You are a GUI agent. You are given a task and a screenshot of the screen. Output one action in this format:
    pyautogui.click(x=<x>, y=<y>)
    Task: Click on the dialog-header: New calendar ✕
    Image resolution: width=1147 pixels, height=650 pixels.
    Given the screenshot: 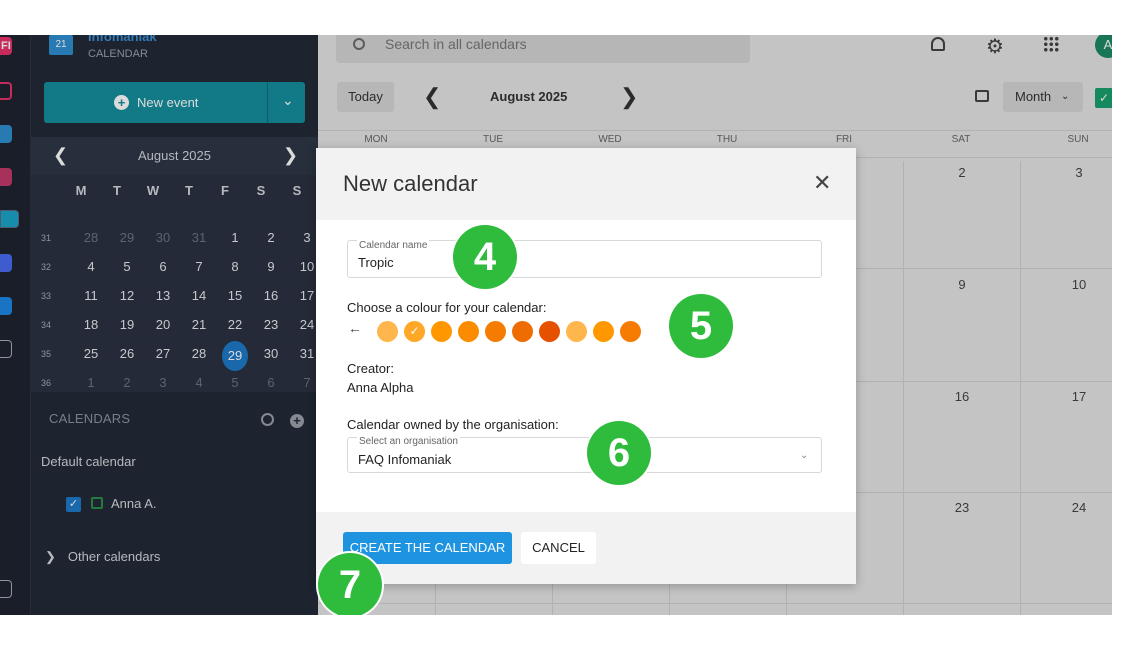 What is the action you would take?
    pyautogui.click(x=586, y=184)
    